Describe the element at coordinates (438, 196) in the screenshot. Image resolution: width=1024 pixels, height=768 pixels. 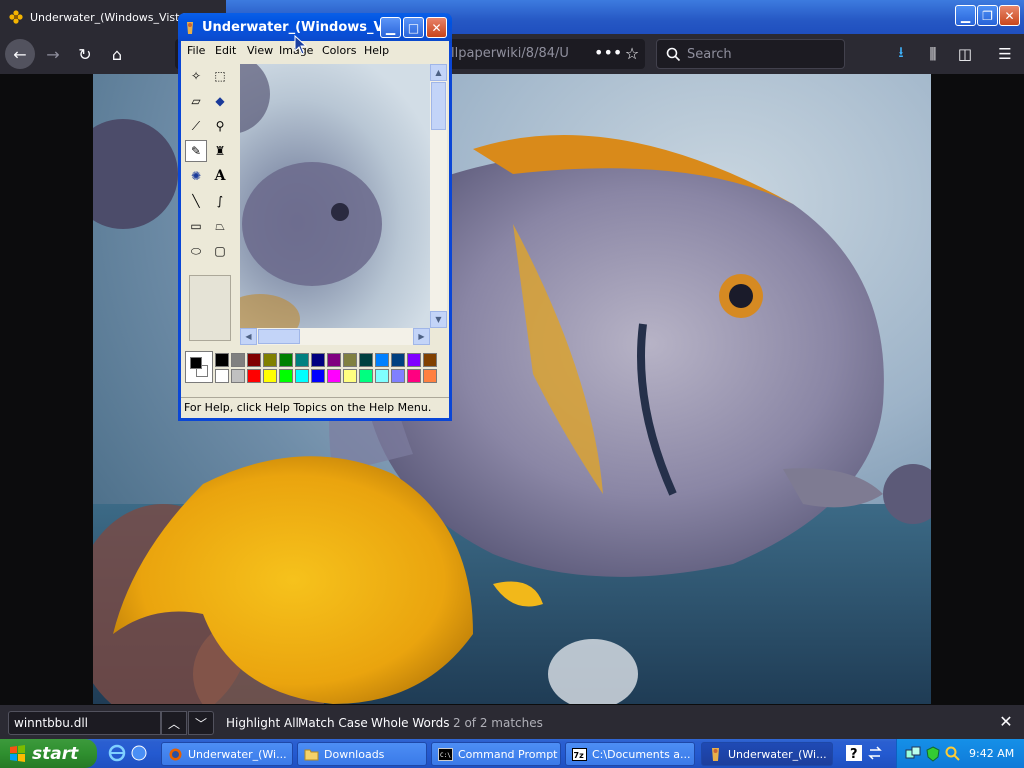
I see `vertical-scrollbar: ▲ ▼` at that location.